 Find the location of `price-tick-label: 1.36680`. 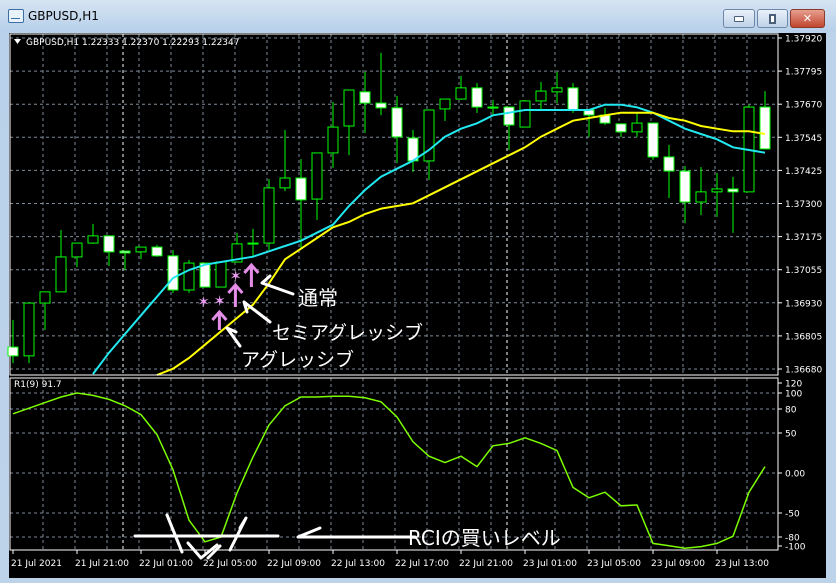

price-tick-label: 1.36680 is located at coordinates (803, 371).